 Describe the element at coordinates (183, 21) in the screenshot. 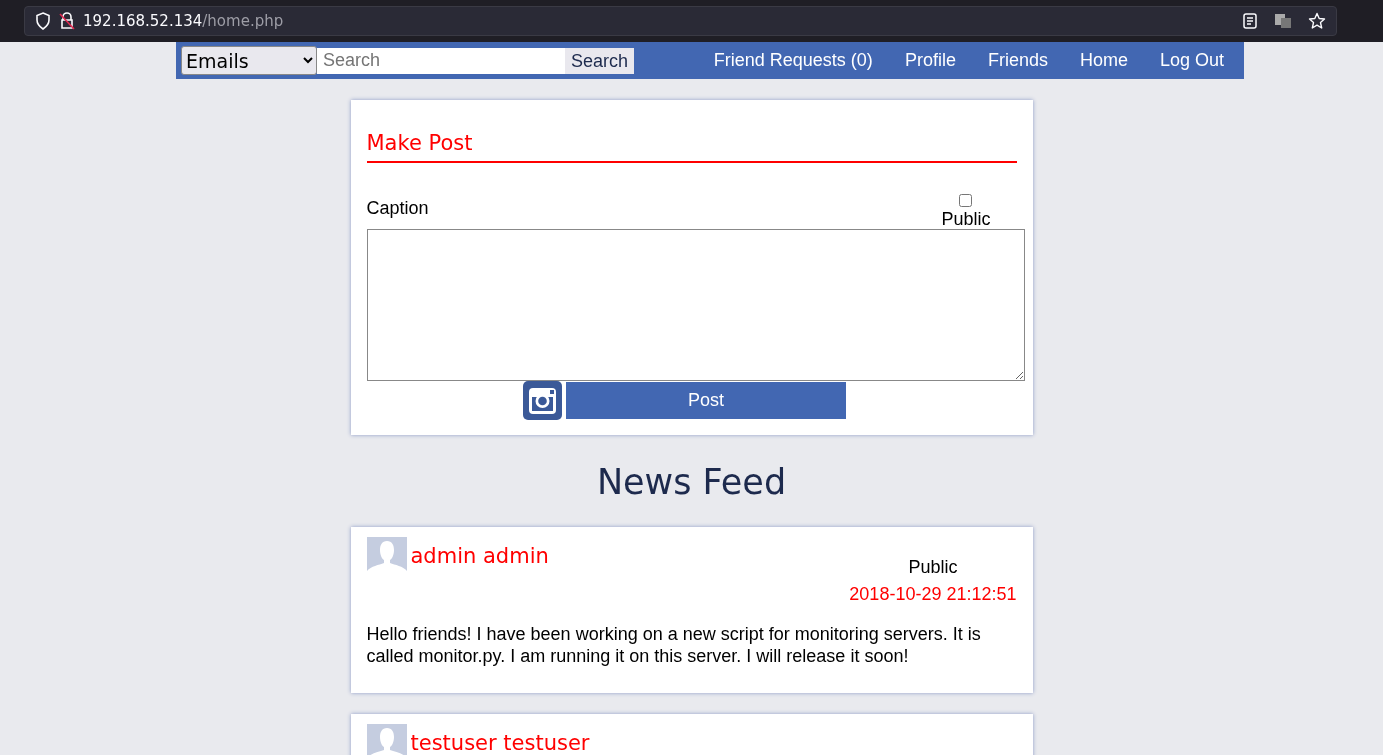

I see `url-text: 192.168.52.134/home.php` at that location.